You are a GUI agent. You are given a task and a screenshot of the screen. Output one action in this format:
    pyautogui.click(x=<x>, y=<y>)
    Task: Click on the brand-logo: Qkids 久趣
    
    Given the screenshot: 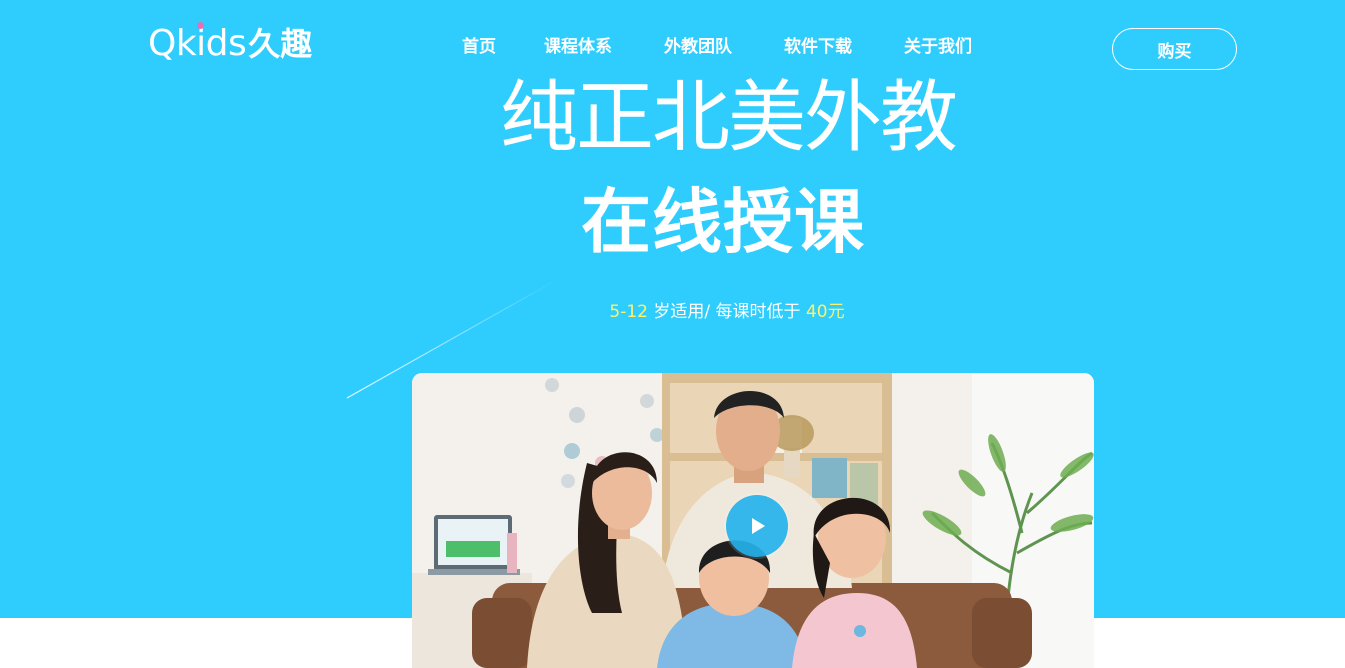 What is the action you would take?
    pyautogui.click(x=230, y=44)
    